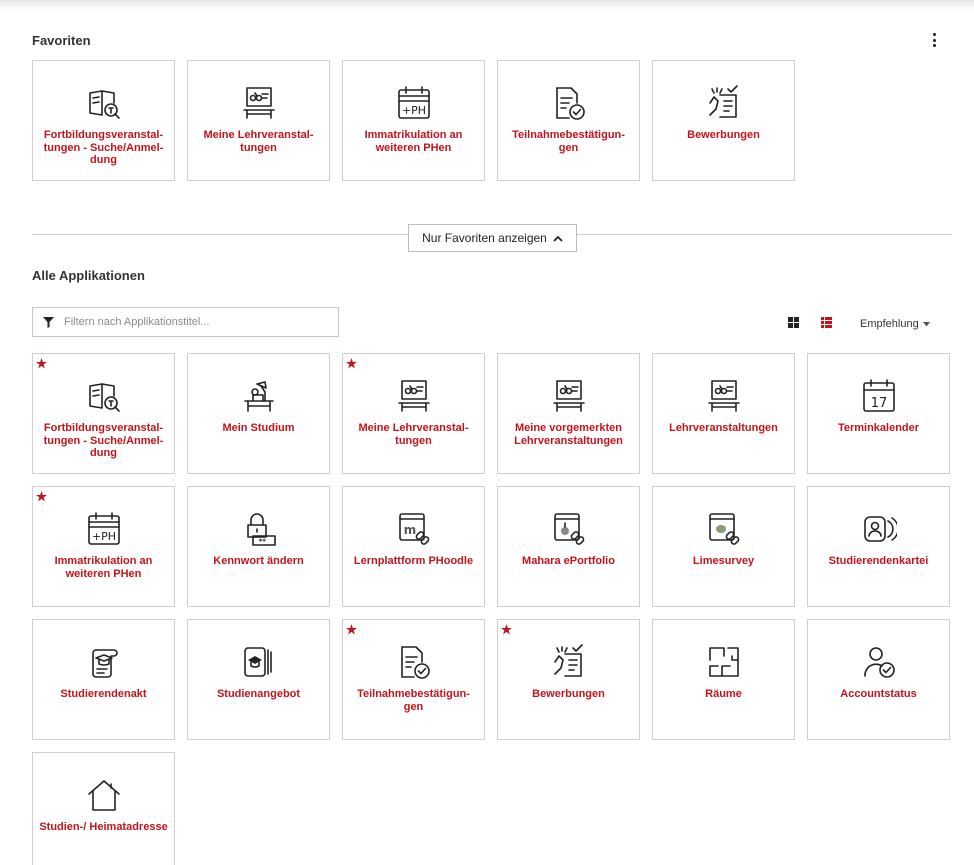  What do you see at coordinates (934, 40) in the screenshot?
I see `more-options-icon` at bounding box center [934, 40].